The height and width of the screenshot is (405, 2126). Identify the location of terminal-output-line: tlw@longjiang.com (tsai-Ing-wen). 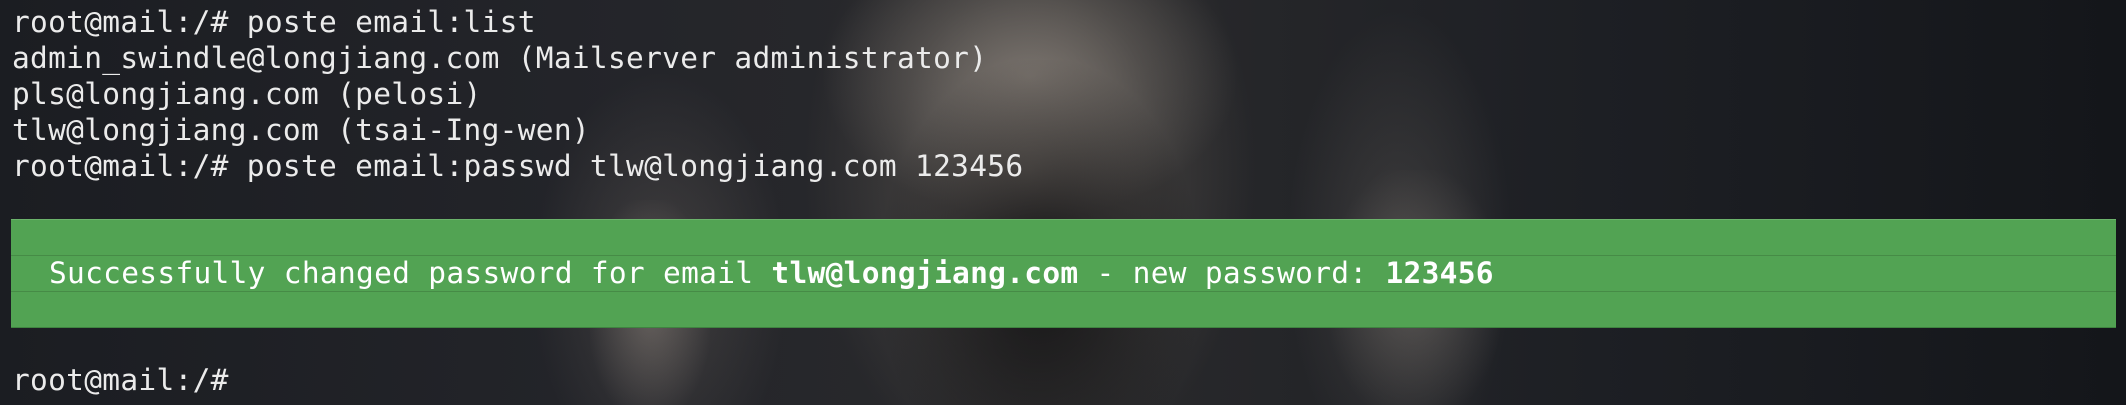
(301, 130).